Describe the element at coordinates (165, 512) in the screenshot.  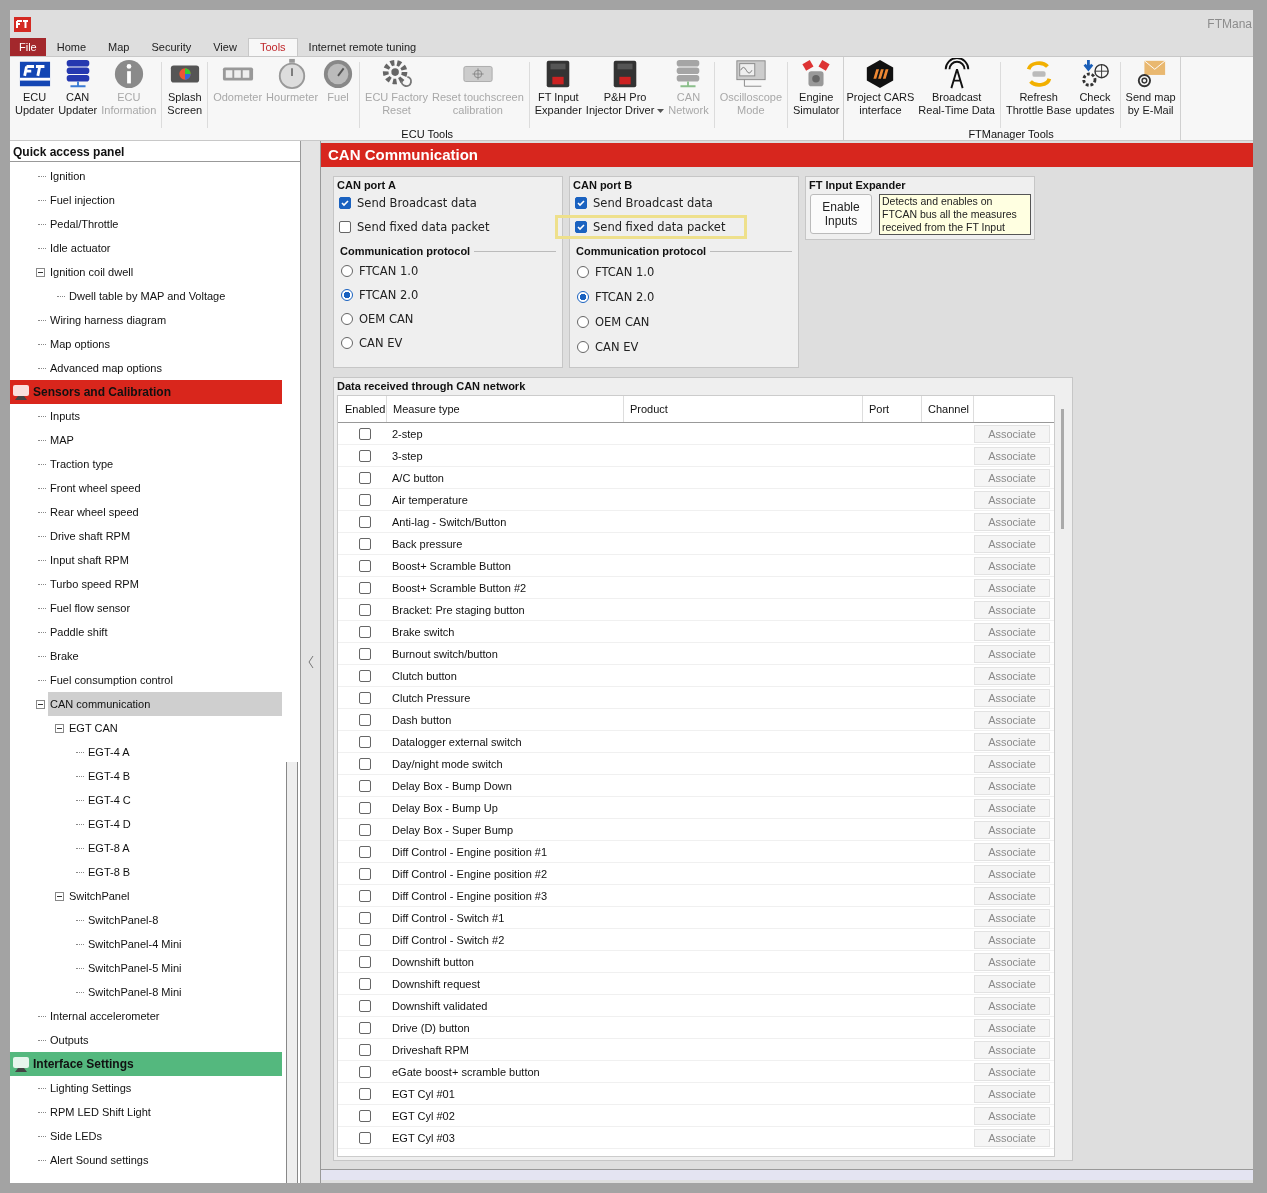
I see `tree-item: Rear wheel speed` at that location.